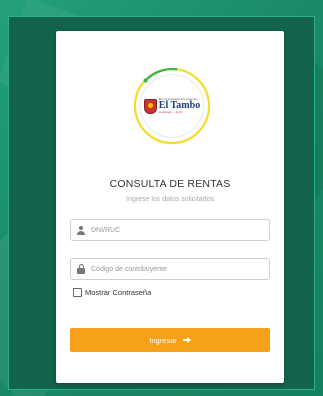 This screenshot has width=323, height=396. Describe the element at coordinates (170, 112) in the screenshot. I see `logo-sub-text: Huancayo - Junín` at that location.